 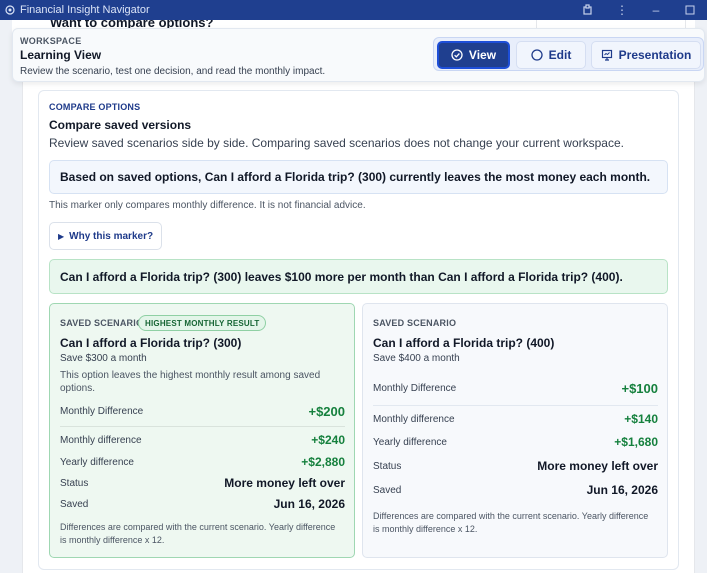 What do you see at coordinates (606, 55) in the screenshot?
I see `presentation-icon` at bounding box center [606, 55].